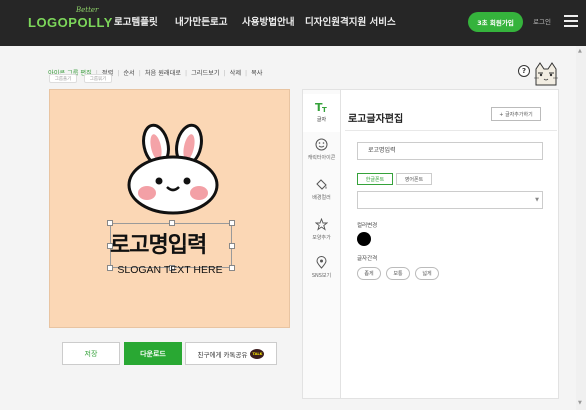 Image resolution: width=586 pixels, height=410 pixels. What do you see at coordinates (321, 276) in the screenshot?
I see `sidebar-label-sns: SNS보기` at bounding box center [321, 276].